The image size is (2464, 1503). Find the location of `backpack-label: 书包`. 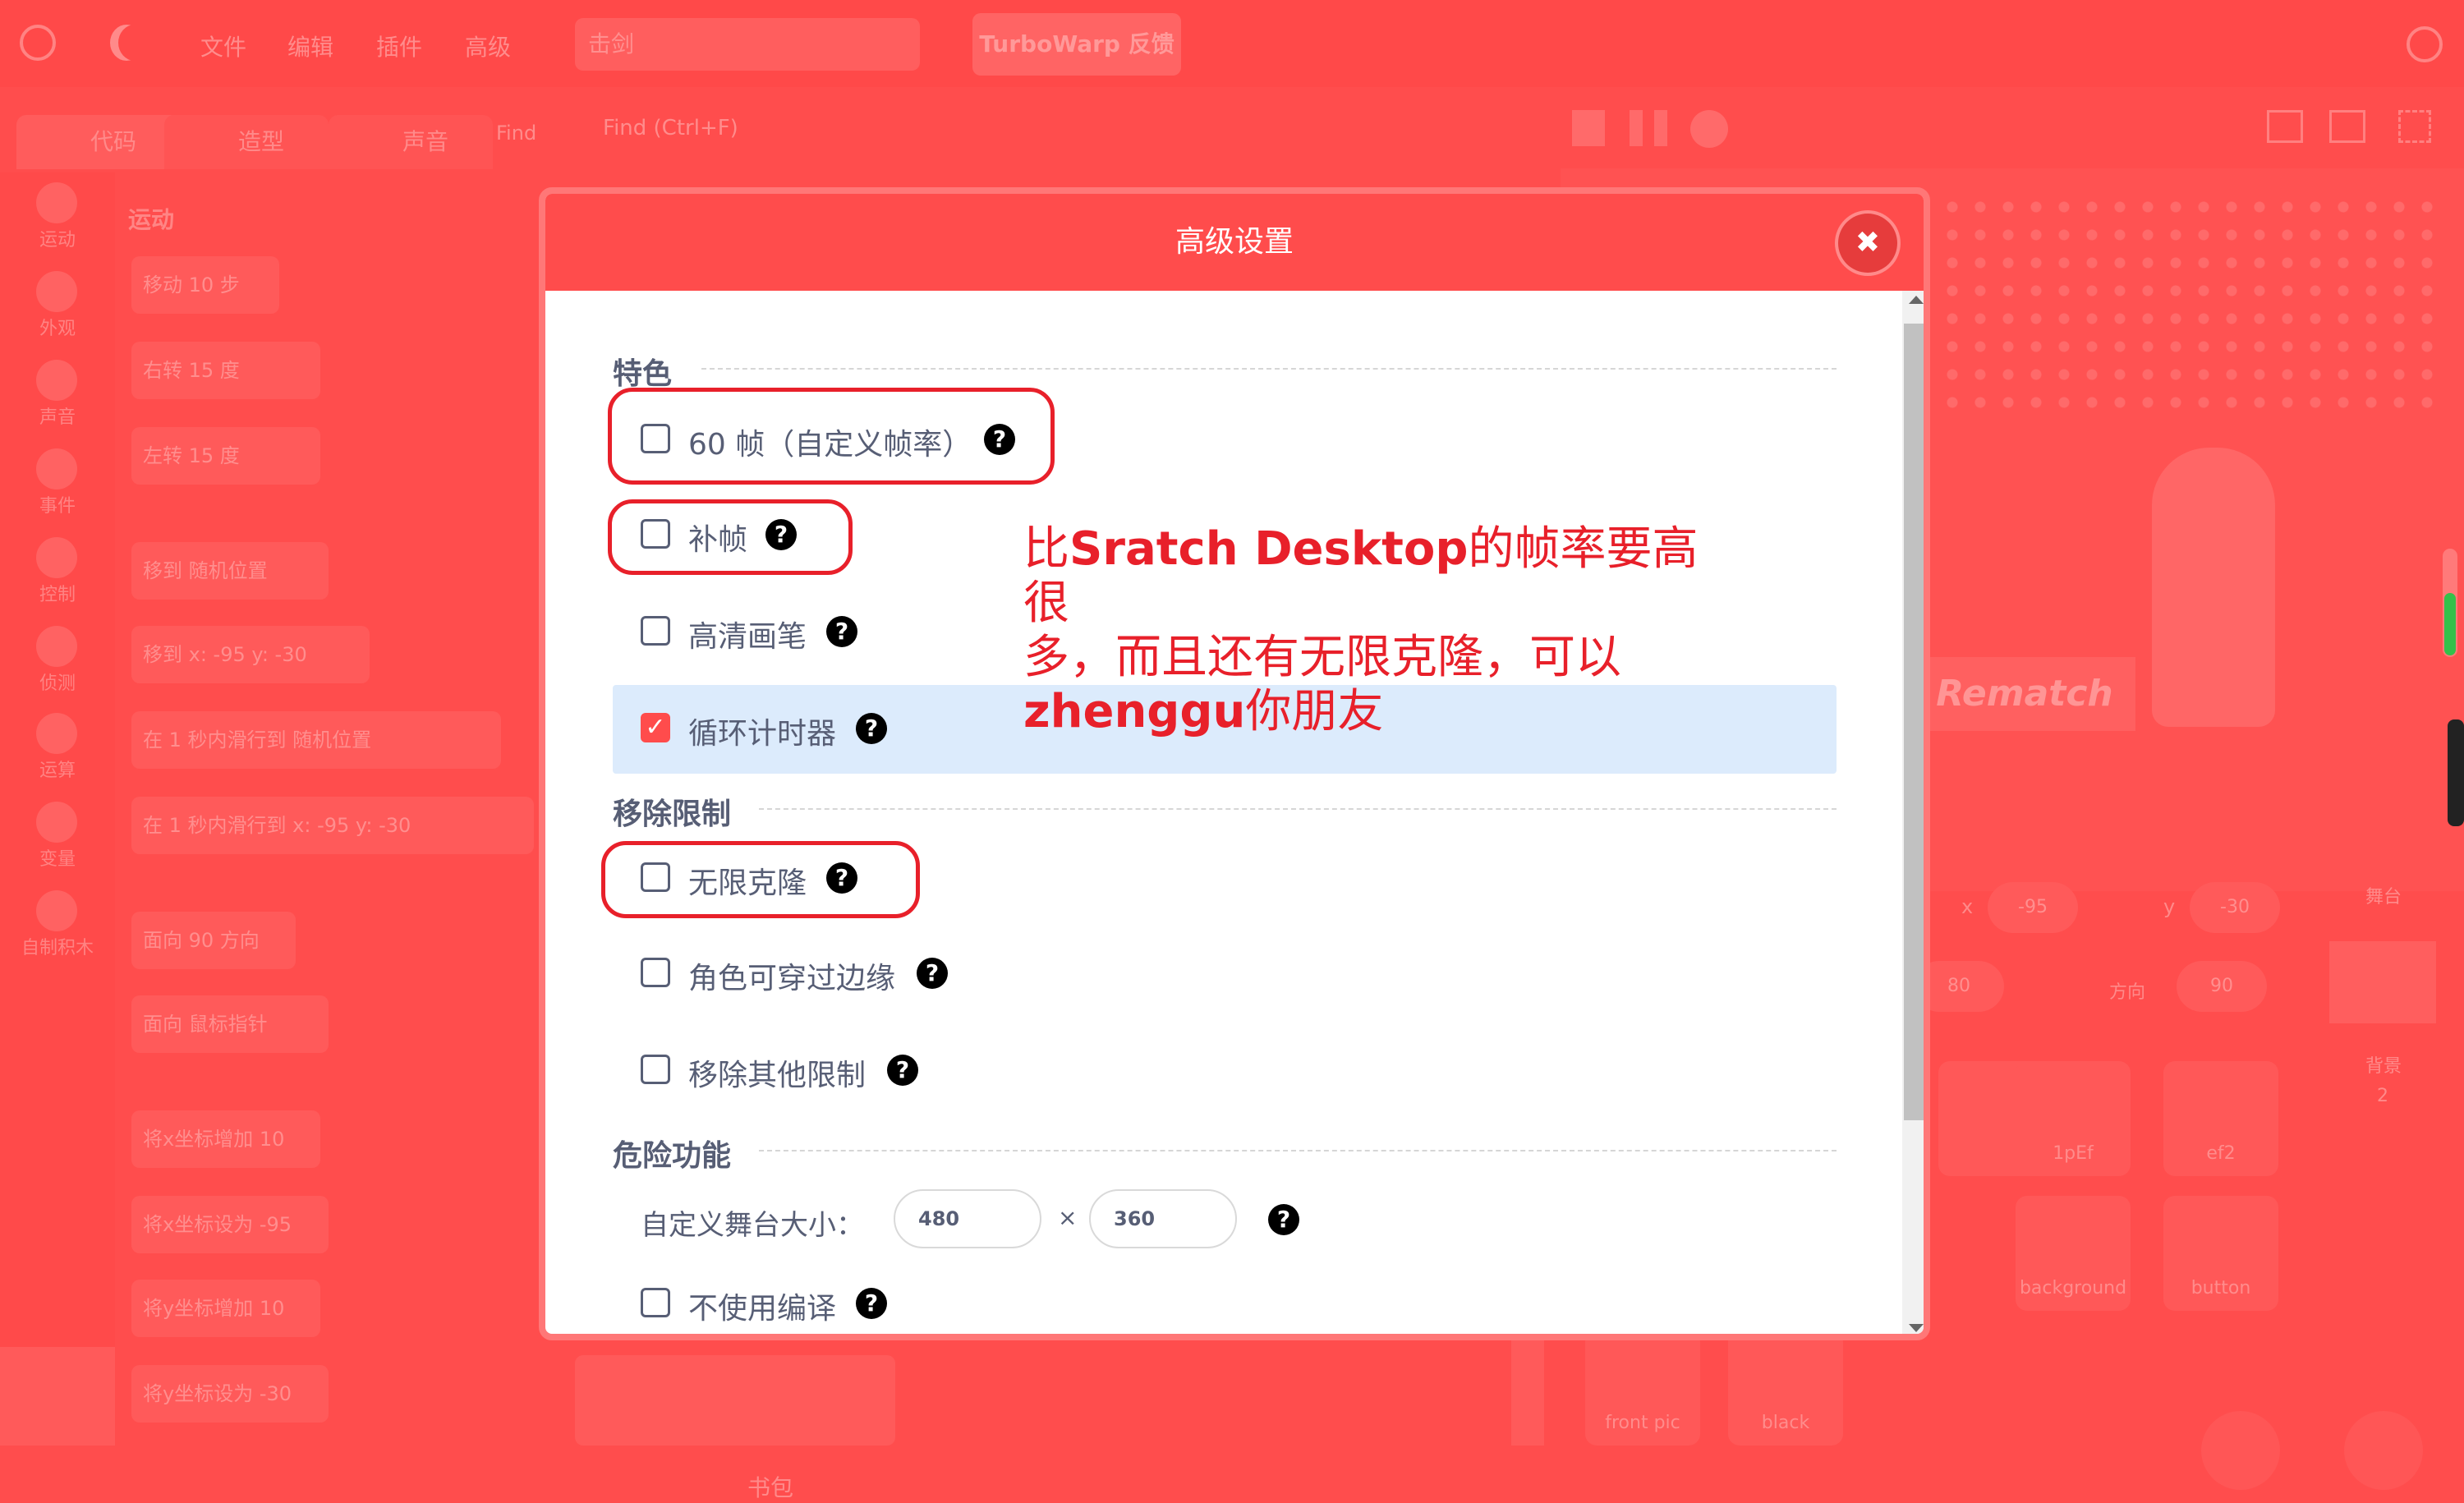

backpack-label: 书包 is located at coordinates (770, 1486).